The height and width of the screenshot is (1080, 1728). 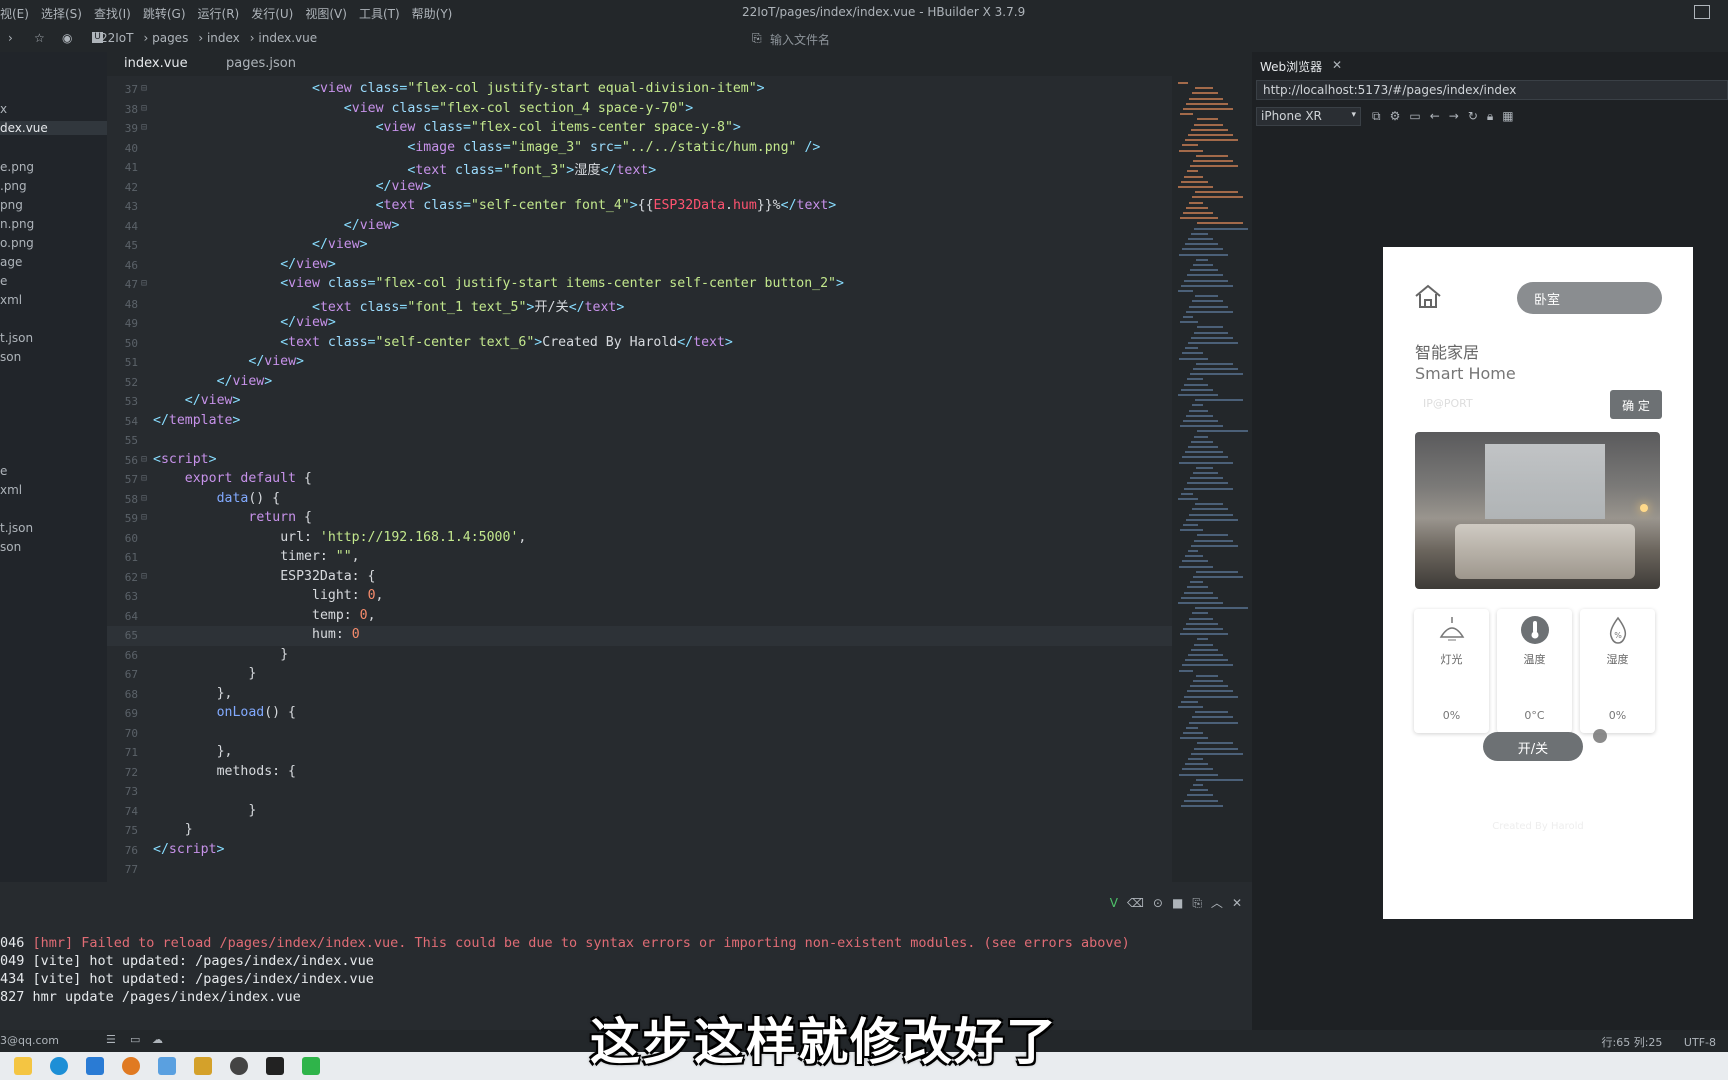 What do you see at coordinates (639, 324) in the screenshot?
I see `code-line: 49 </view>` at bounding box center [639, 324].